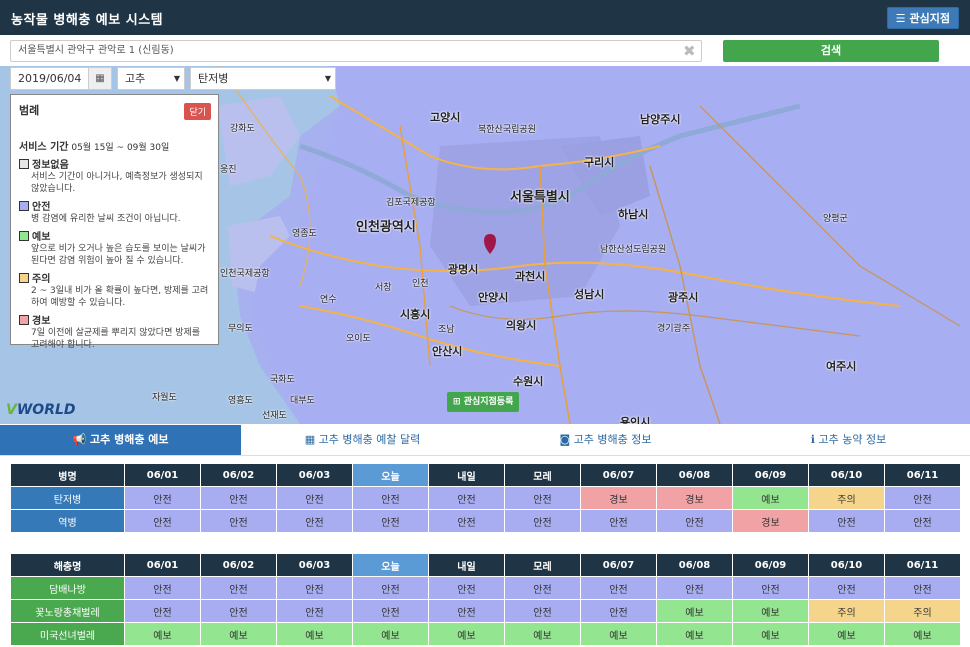 The image size is (970, 647). Describe the element at coordinates (164, 398) in the screenshot. I see `map-label-jawol: 자월도` at that location.